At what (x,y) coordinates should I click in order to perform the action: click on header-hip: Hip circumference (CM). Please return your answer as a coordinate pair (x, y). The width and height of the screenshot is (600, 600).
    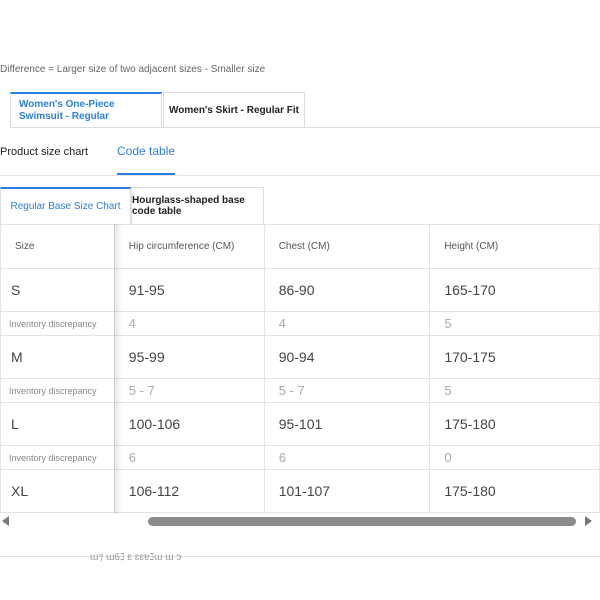
    Looking at the image, I should click on (189, 246).